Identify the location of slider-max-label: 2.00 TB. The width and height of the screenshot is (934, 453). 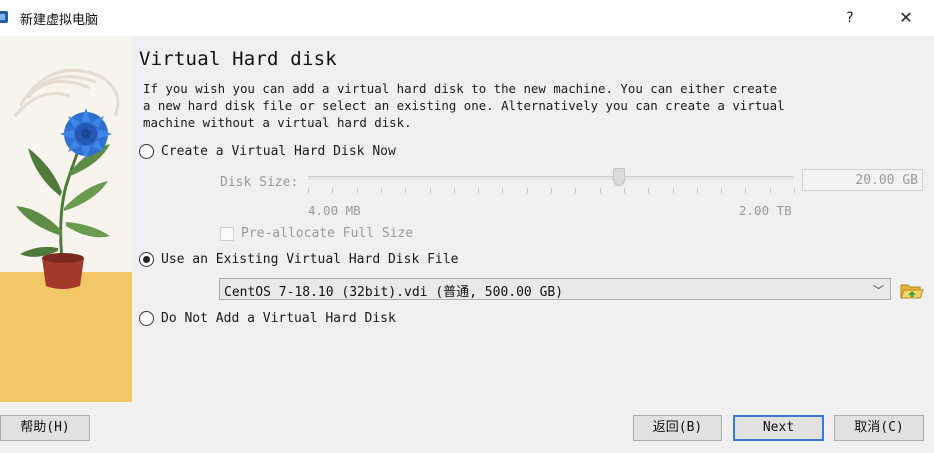
(765, 210).